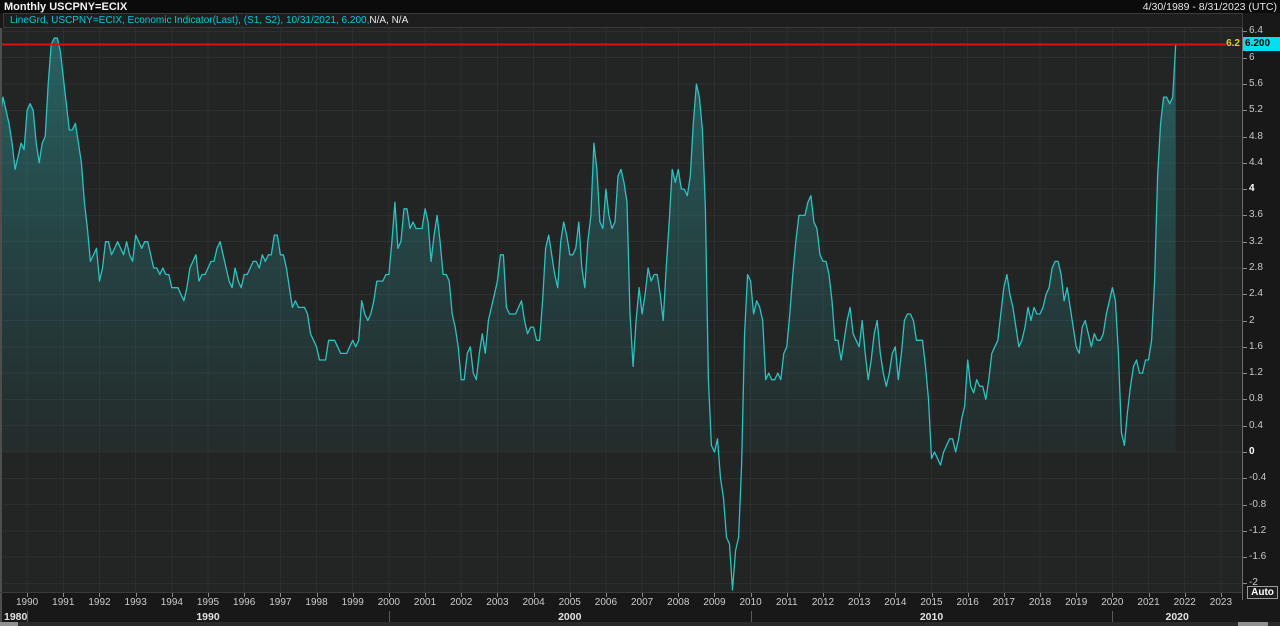 The width and height of the screenshot is (1280, 626). I want to click on x-year-label: 2011, so click(787, 602).